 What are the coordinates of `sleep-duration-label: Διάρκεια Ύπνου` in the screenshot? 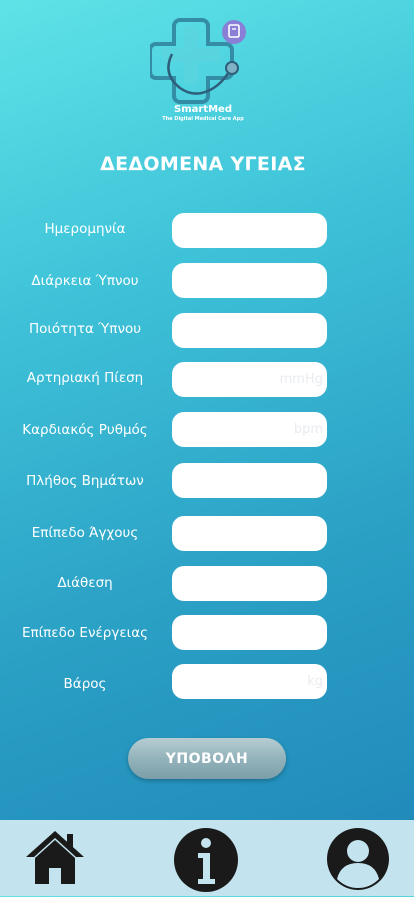 It's located at (85, 281).